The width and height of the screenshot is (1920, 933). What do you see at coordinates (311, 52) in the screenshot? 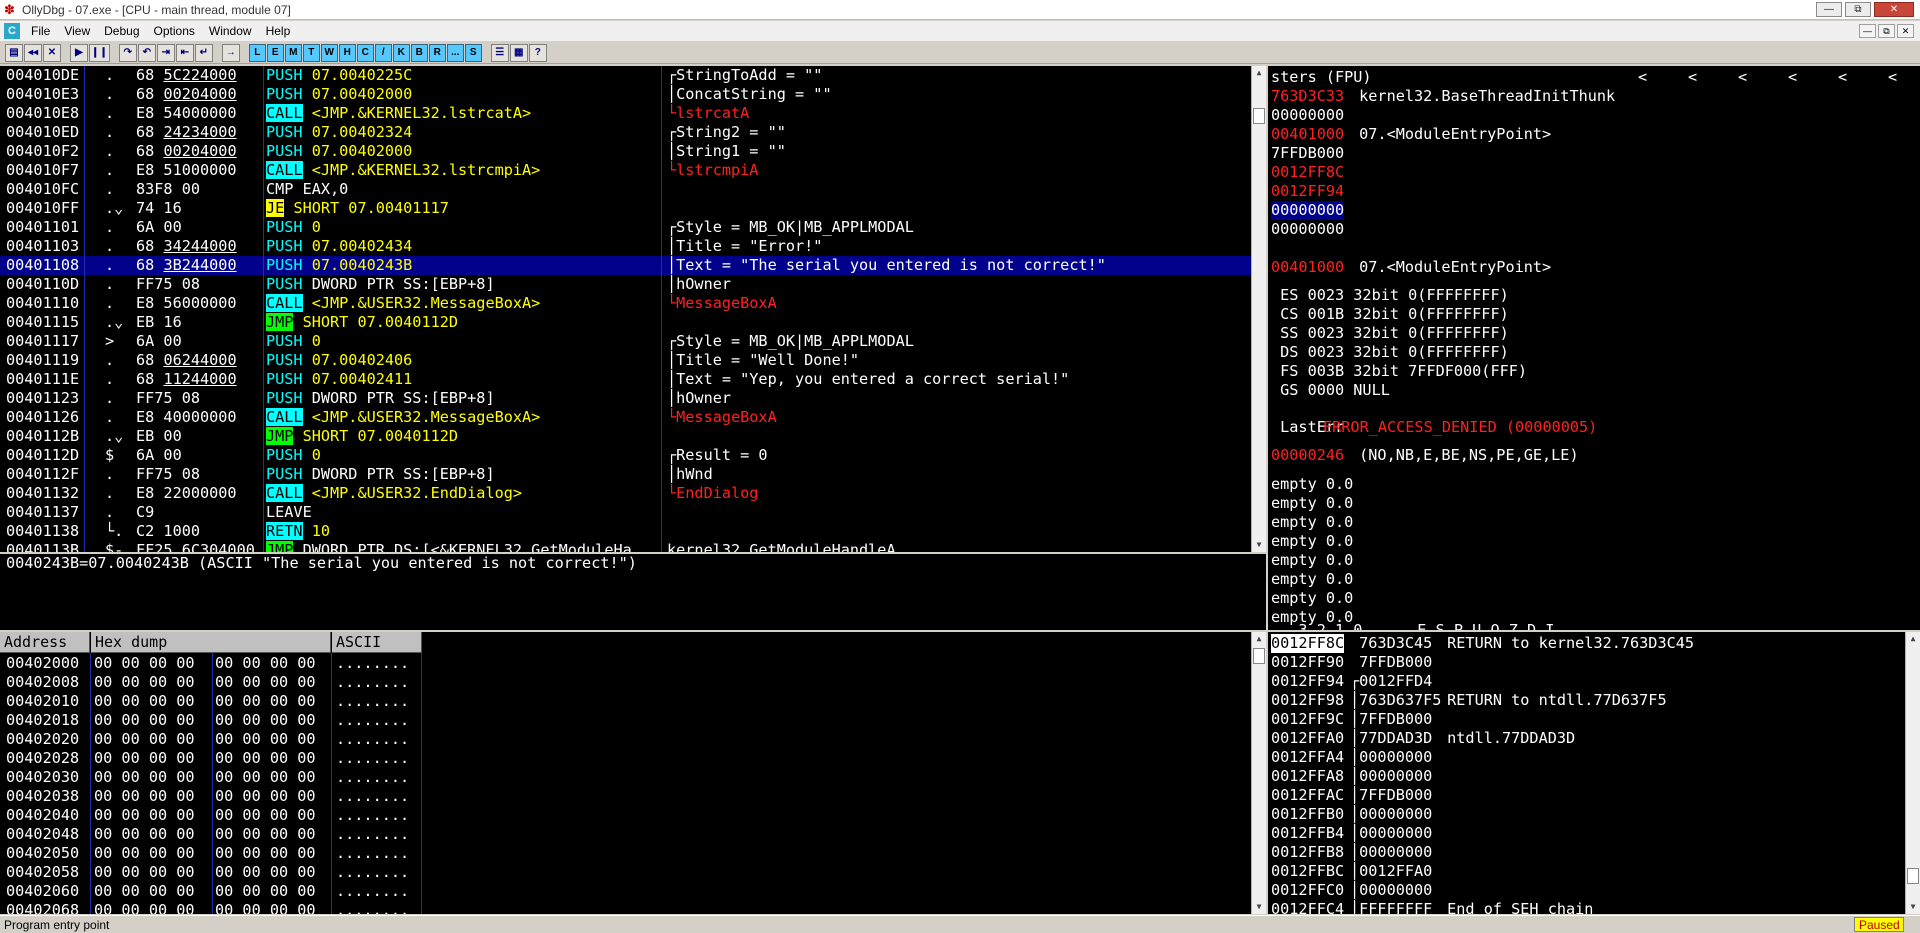
I see `window-button-t: T` at bounding box center [311, 52].